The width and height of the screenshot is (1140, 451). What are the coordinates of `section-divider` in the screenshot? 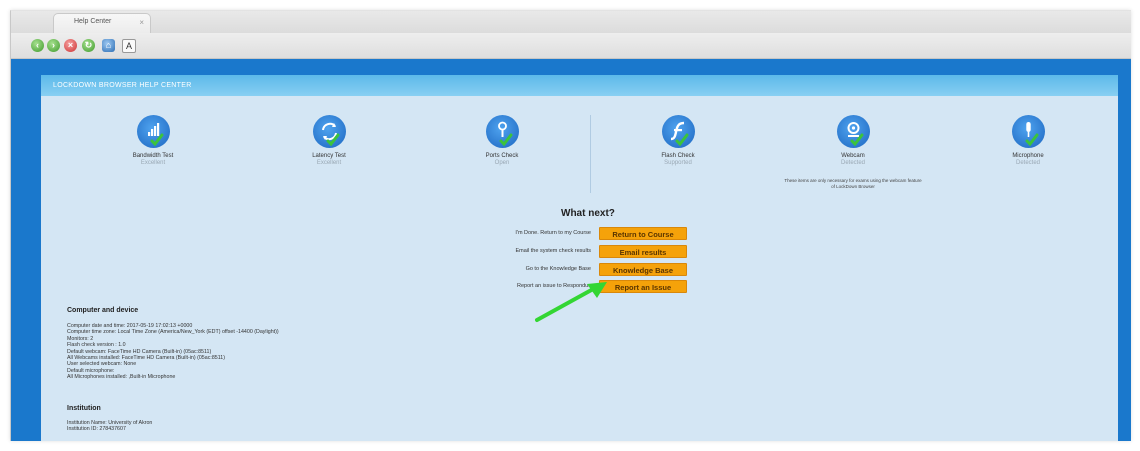 It's located at (590, 154).